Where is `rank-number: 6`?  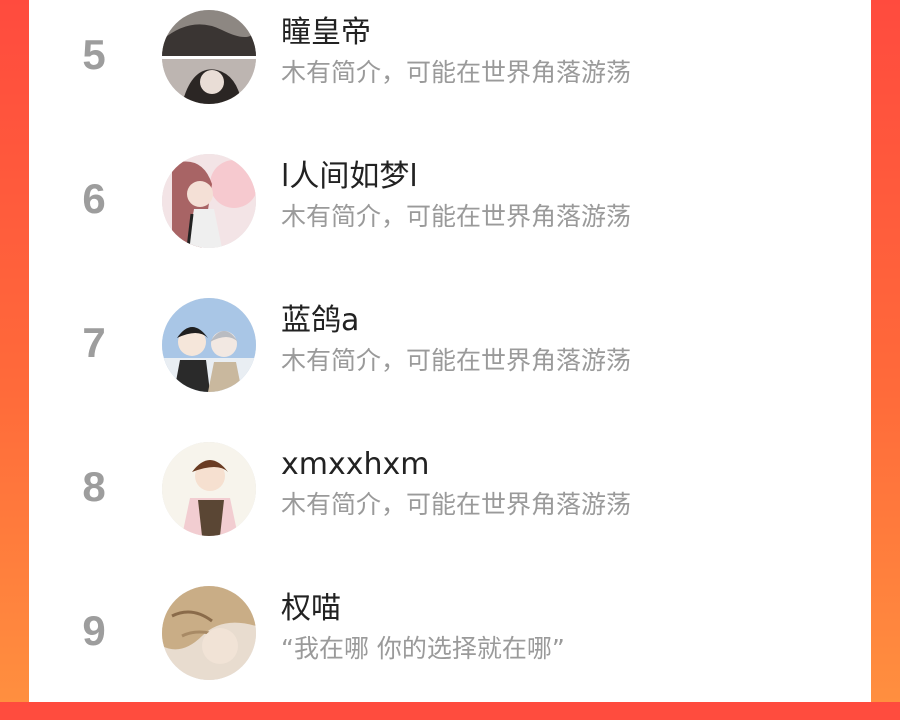
rank-number: 6 is located at coordinates (94, 198).